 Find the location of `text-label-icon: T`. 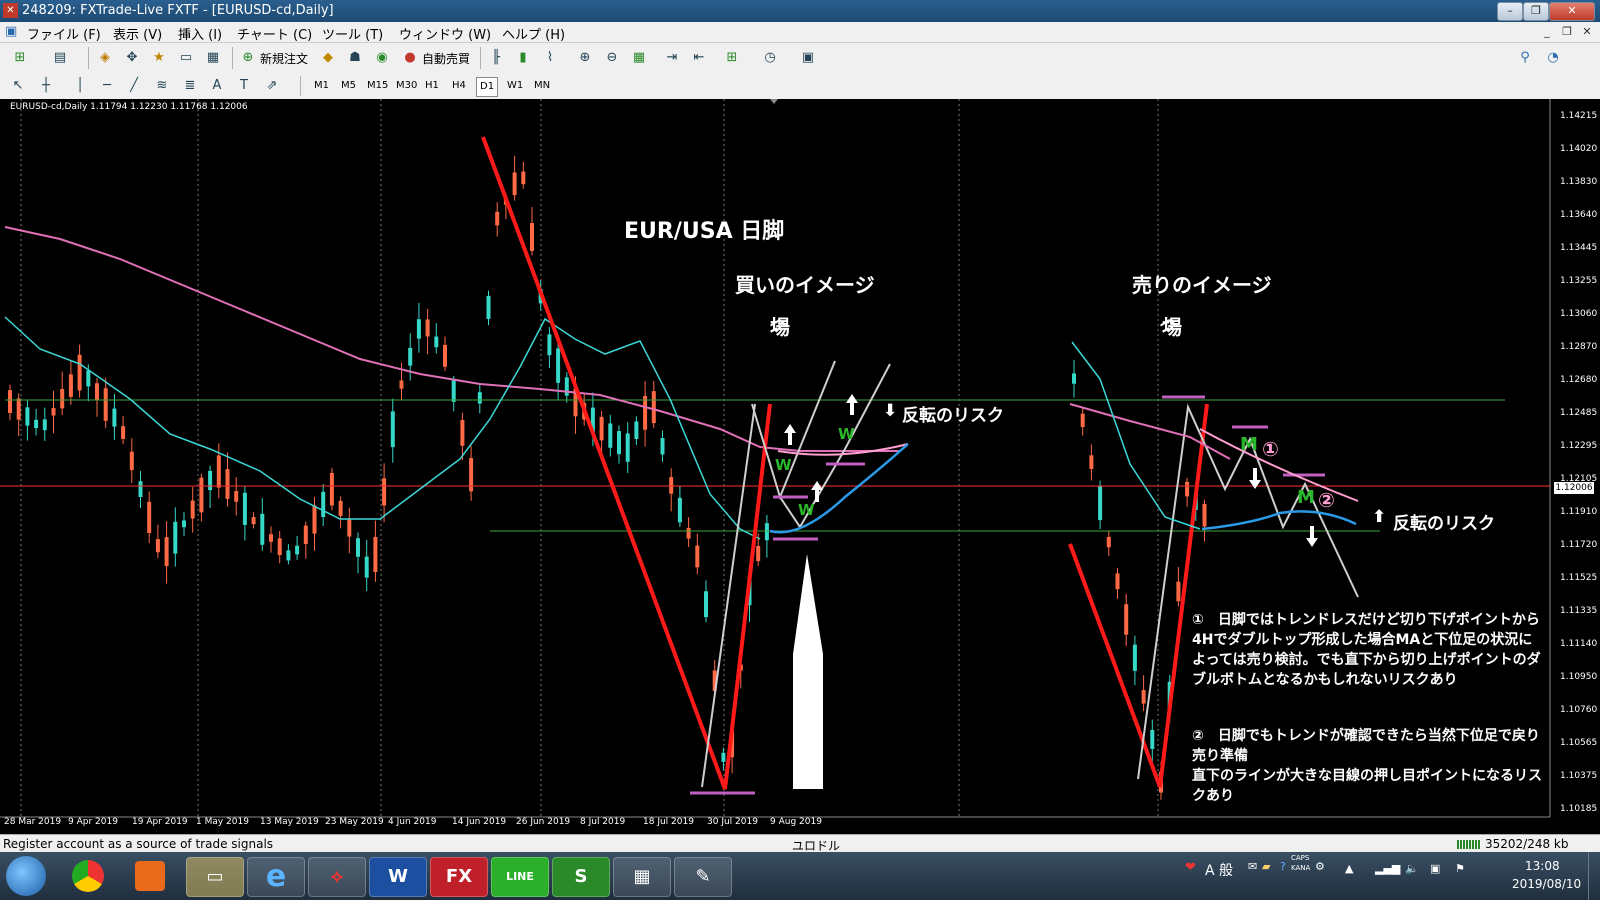

text-label-icon: T is located at coordinates (244, 86).